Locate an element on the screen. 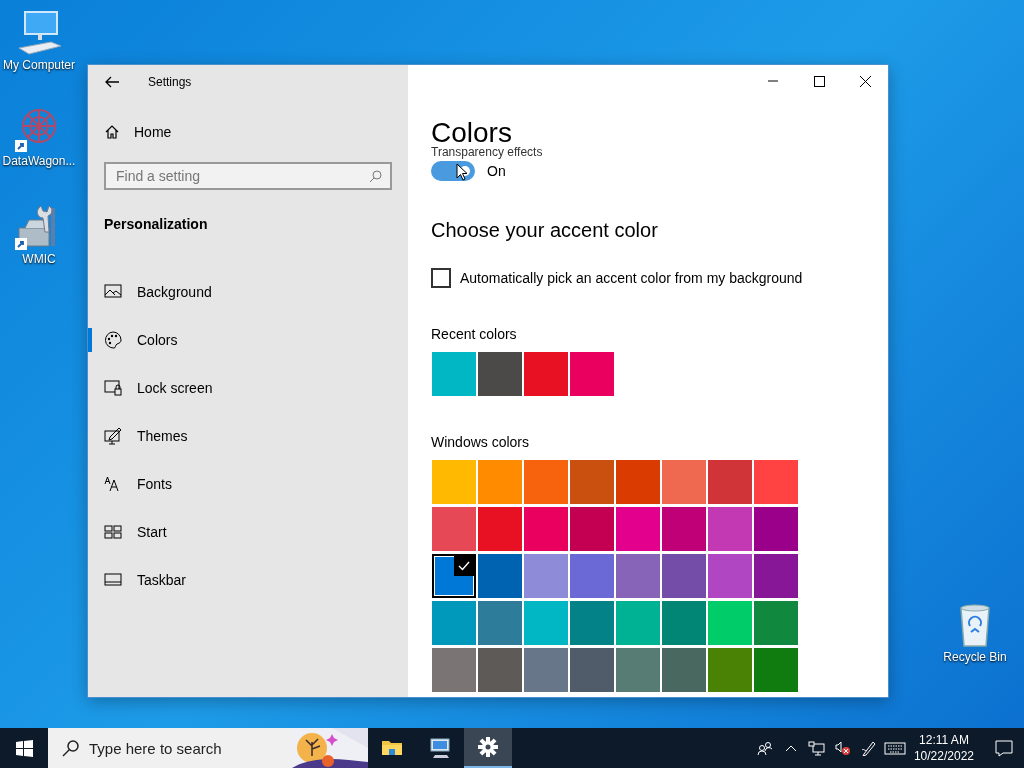 The height and width of the screenshot is (768, 1024). home-link: Home is located at coordinates (153, 132).